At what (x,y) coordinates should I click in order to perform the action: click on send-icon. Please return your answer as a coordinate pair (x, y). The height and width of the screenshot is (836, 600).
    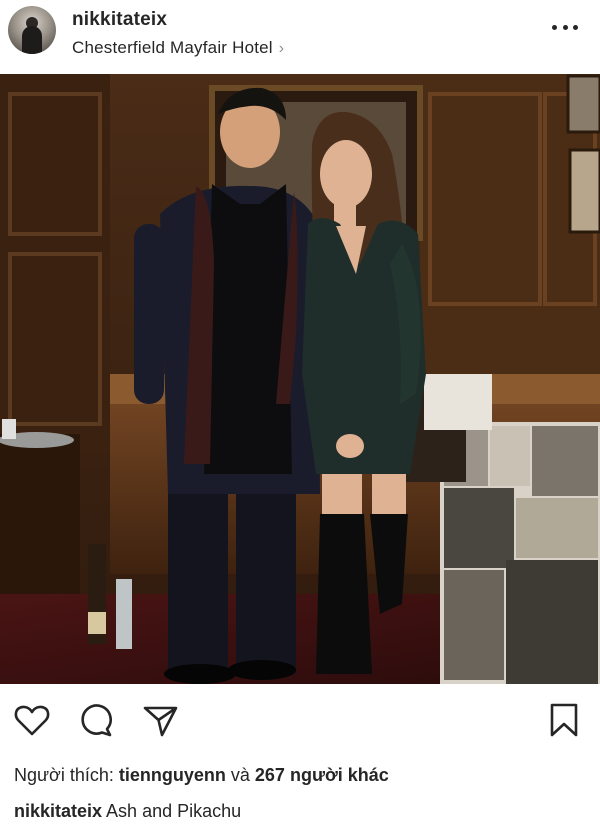
    Looking at the image, I should click on (160, 721).